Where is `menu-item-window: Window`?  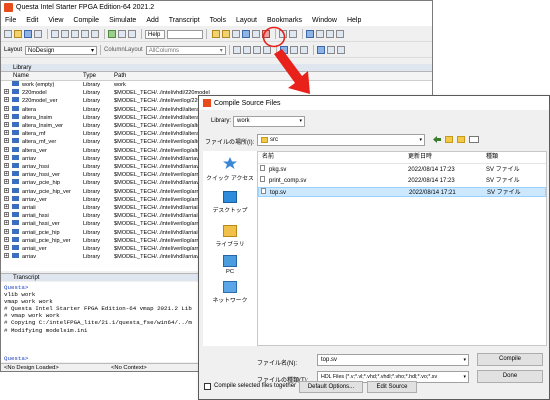
menu-item-window: Window is located at coordinates (324, 20).